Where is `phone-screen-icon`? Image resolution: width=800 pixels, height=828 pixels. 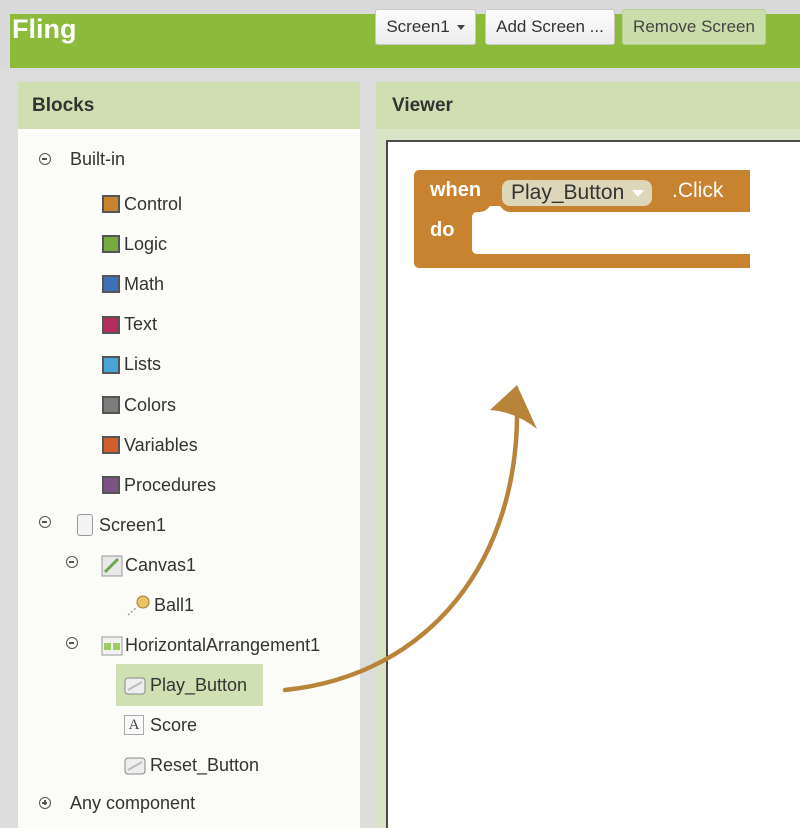 phone-screen-icon is located at coordinates (85, 525).